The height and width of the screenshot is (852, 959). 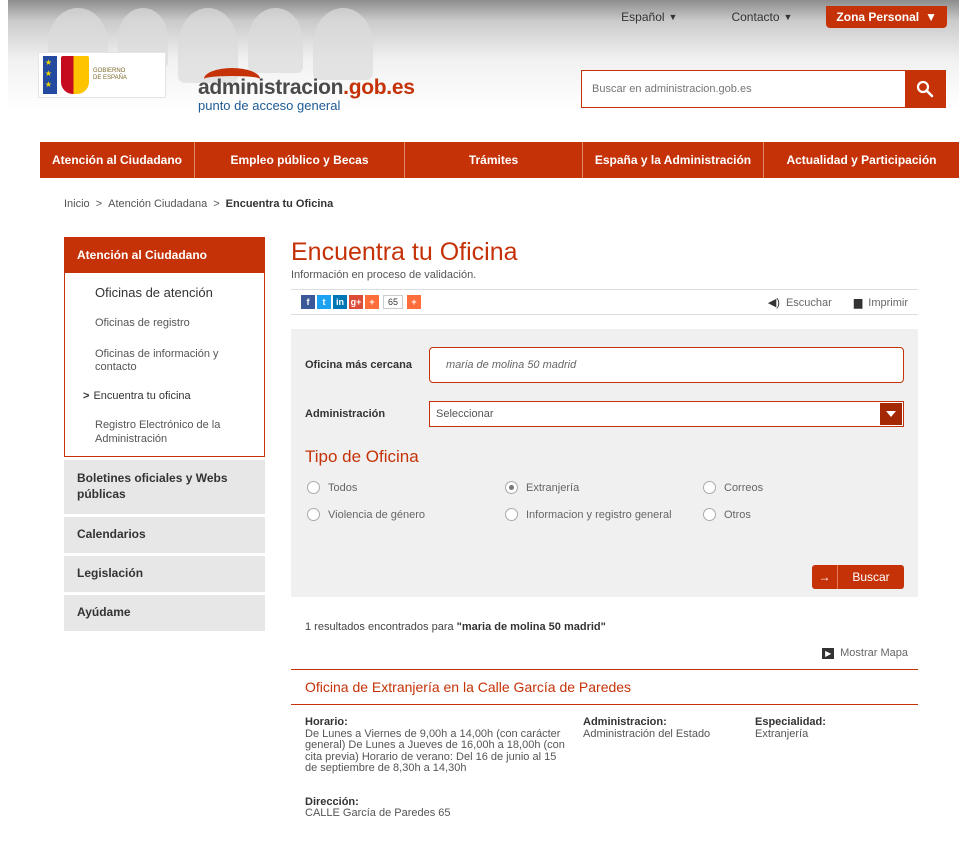 I want to click on google-plus-icon: g+, so click(x=356, y=302).